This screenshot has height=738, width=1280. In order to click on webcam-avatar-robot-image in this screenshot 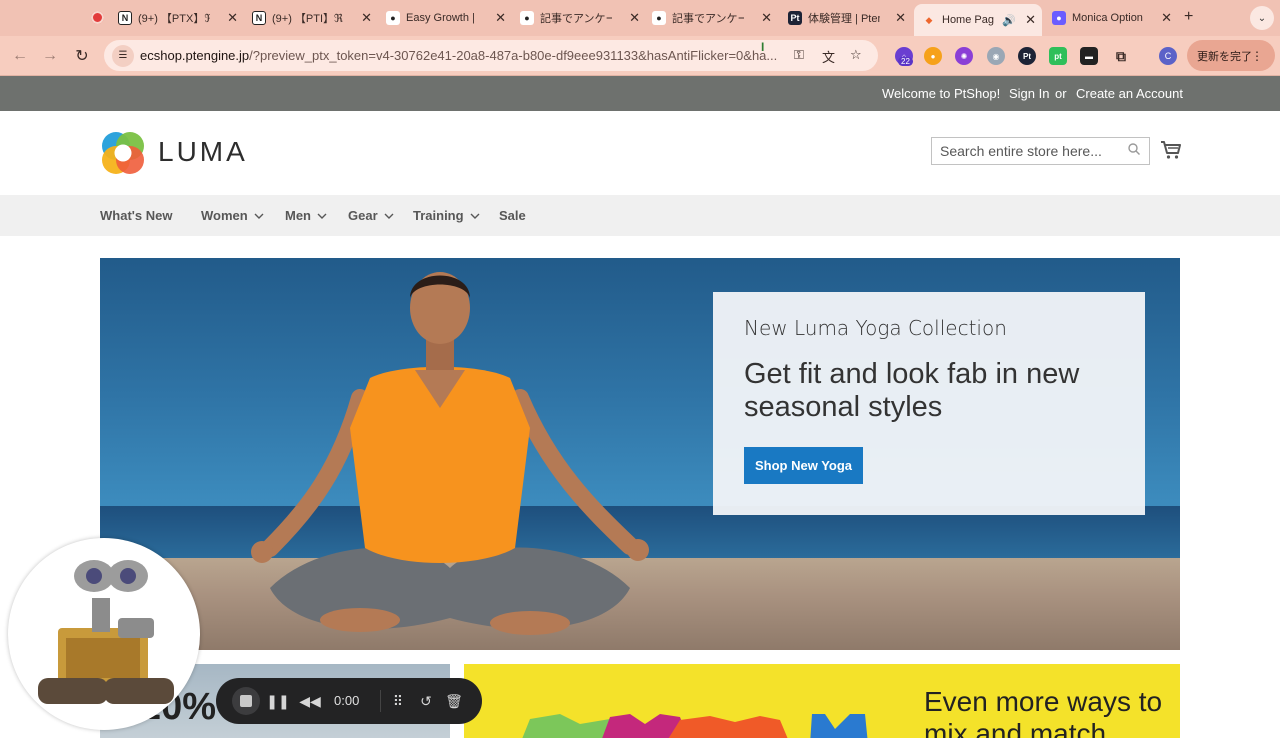, I will do `click(104, 634)`.